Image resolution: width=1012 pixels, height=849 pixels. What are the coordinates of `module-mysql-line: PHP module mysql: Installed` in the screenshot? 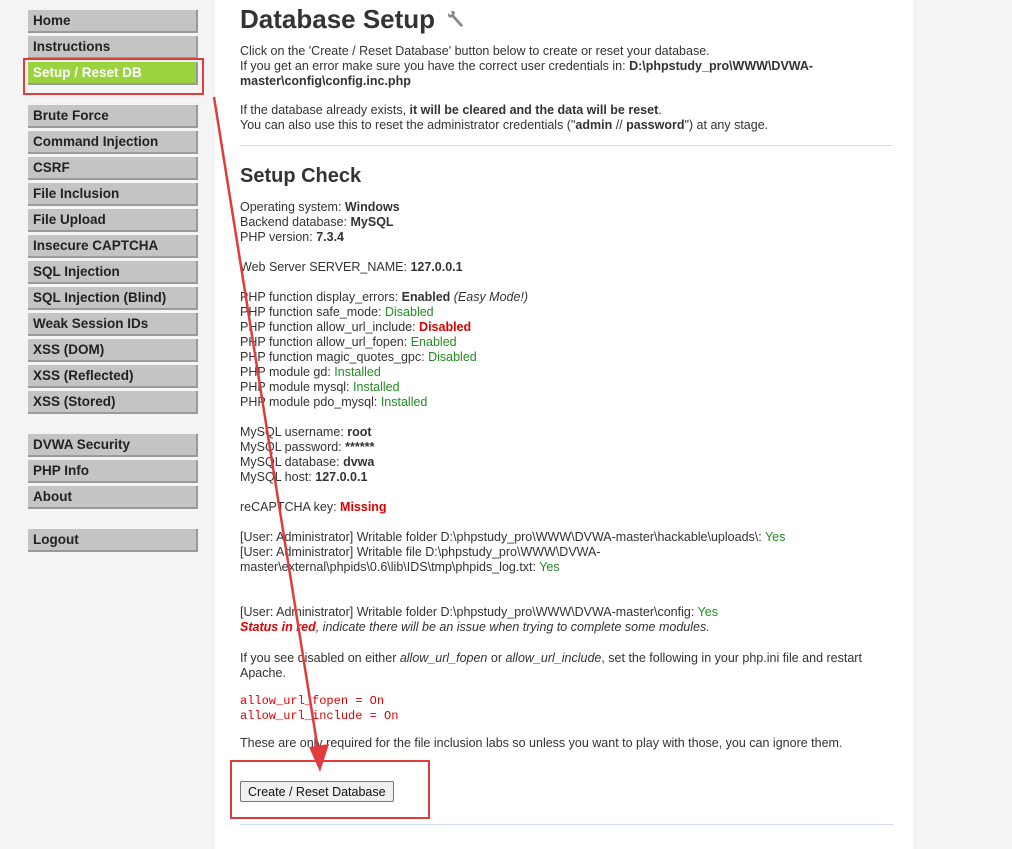 It's located at (320, 387).